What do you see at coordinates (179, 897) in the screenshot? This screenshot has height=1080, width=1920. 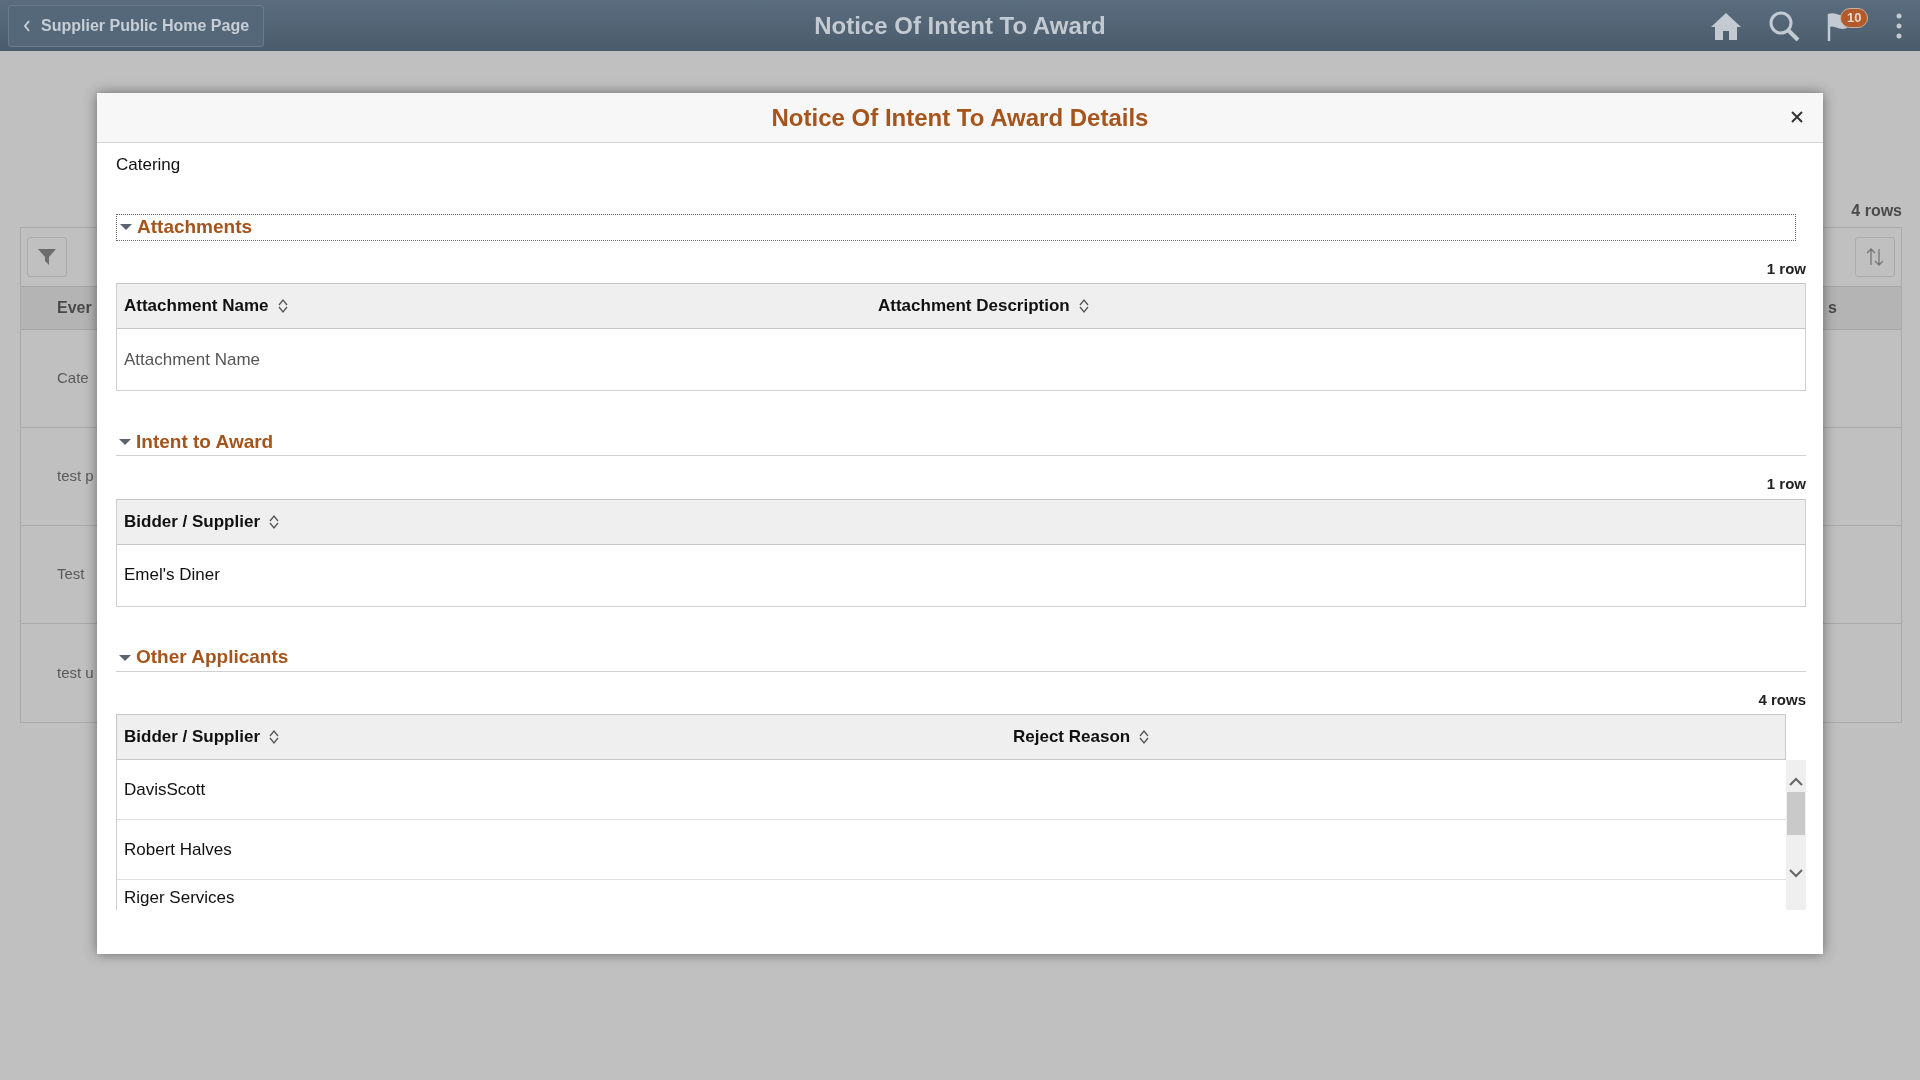 I see `table-cell-text: Riger Services` at bounding box center [179, 897].